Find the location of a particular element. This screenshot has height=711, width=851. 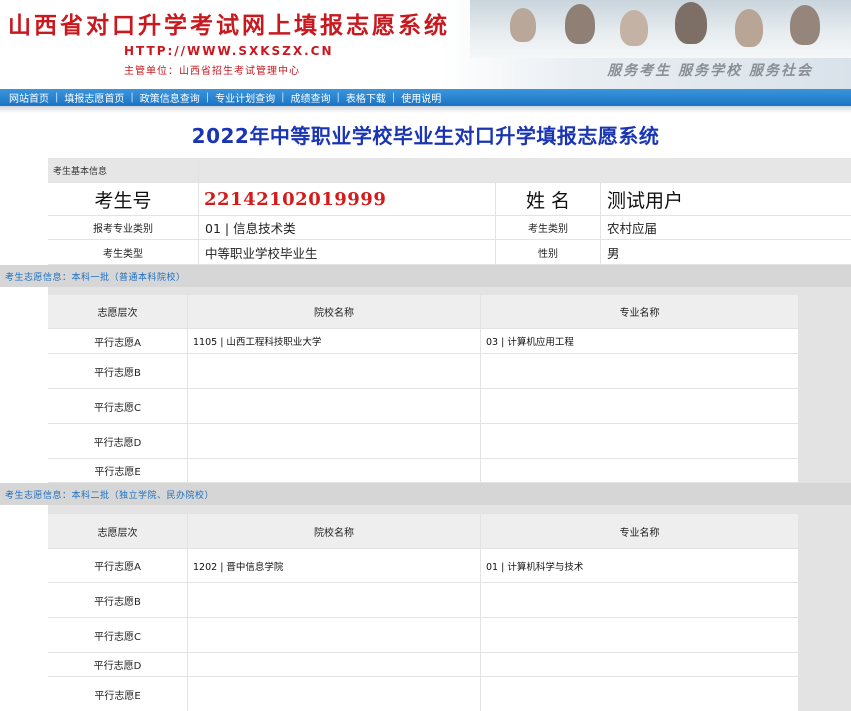

exam-no-value: 22142102019999 is located at coordinates (347, 199).